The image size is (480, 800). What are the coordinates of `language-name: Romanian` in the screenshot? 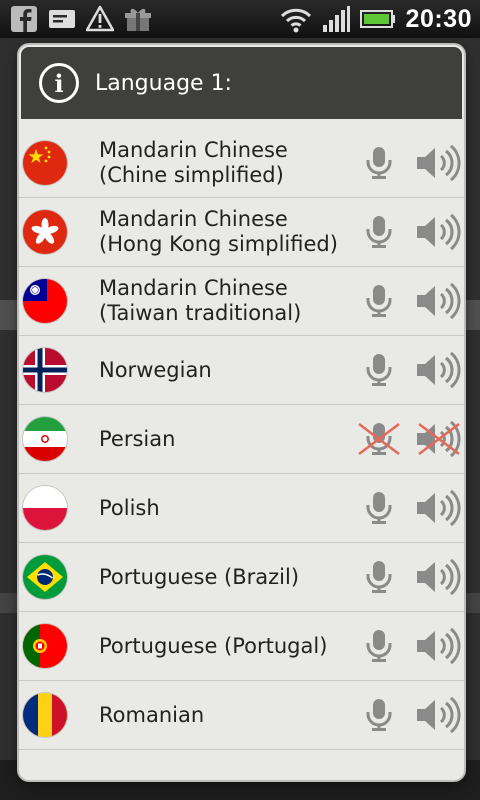 It's located at (152, 714).